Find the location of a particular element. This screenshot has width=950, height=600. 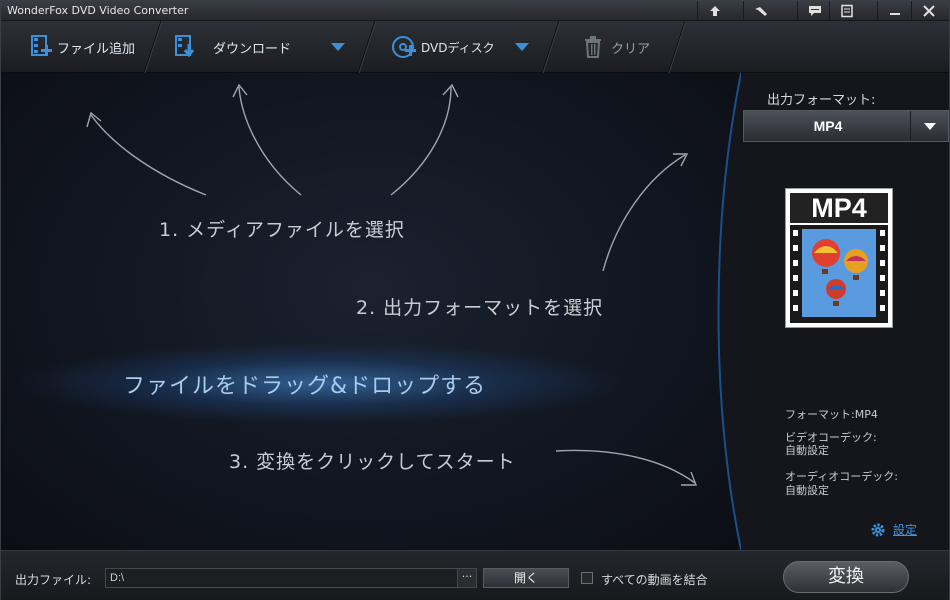

arrow-to-download is located at coordinates (270, 141).